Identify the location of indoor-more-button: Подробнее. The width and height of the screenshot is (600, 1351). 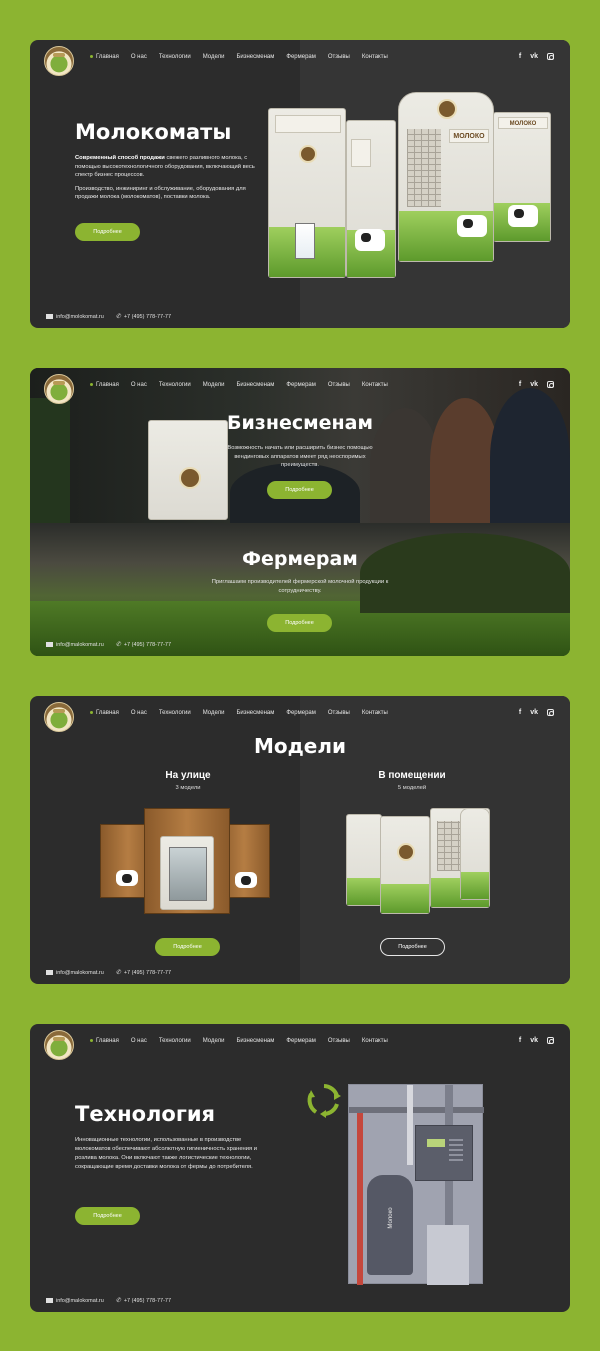
(412, 947).